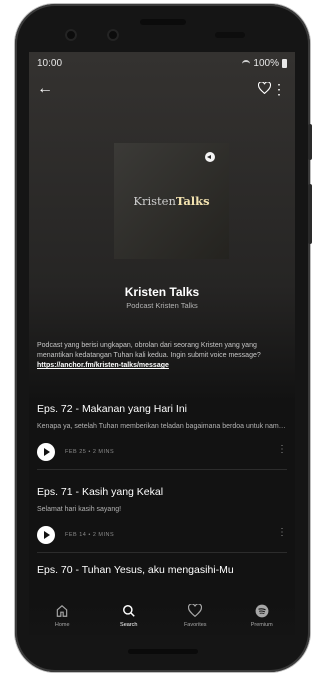 The height and width of the screenshot is (676, 321). Describe the element at coordinates (310, 142) in the screenshot. I see `power-button` at that location.